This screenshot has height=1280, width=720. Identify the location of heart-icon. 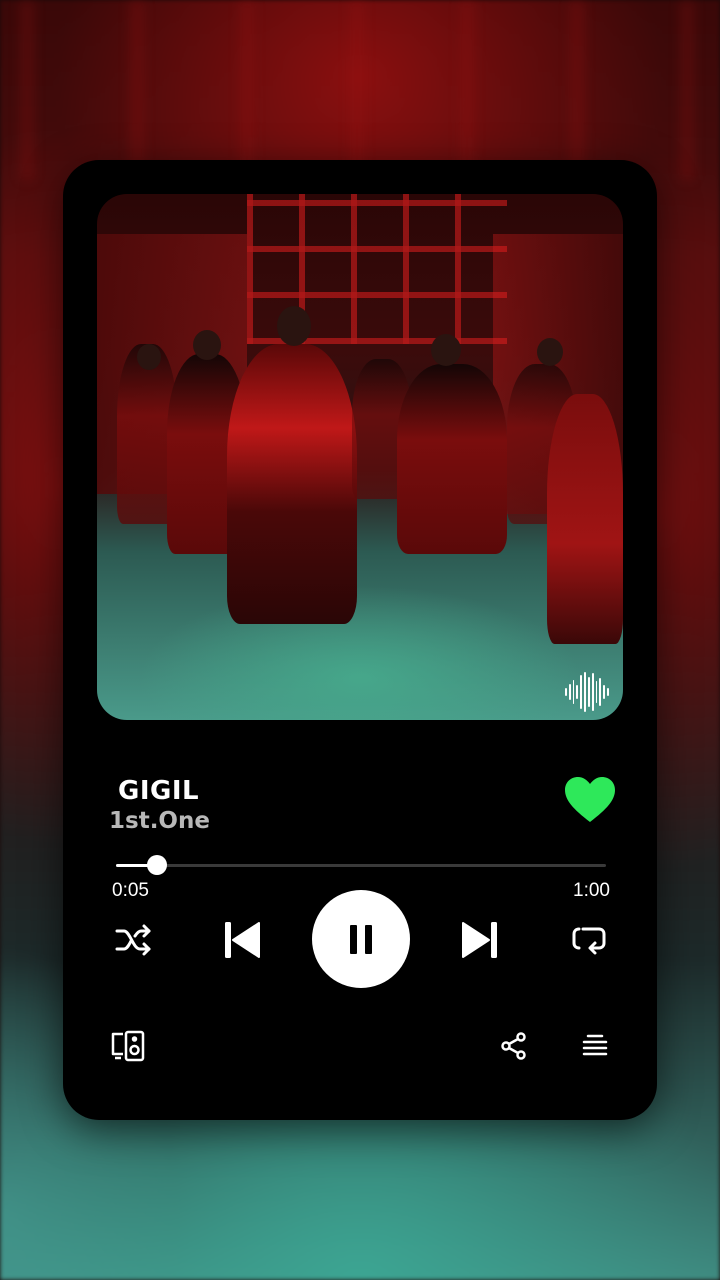
(590, 799).